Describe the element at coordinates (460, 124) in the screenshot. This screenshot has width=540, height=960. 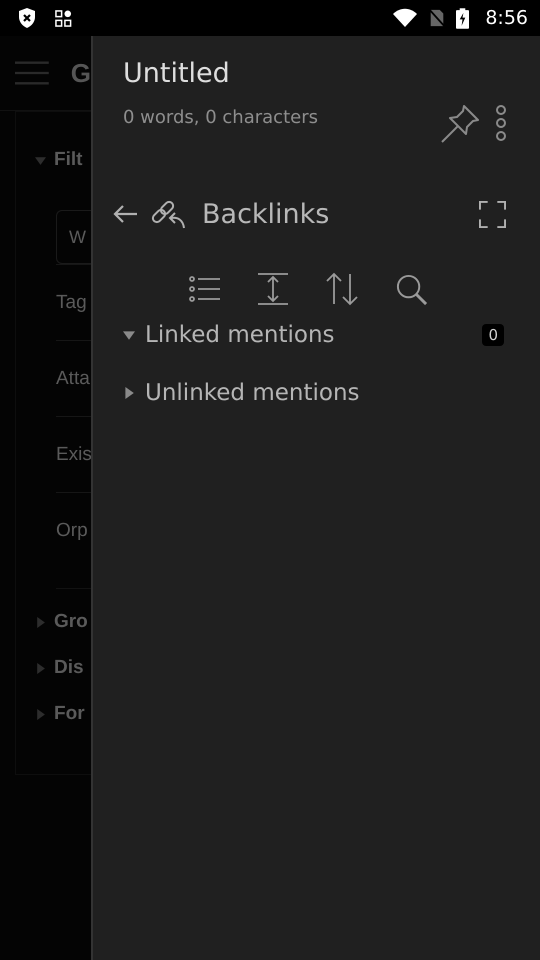
I see `pin-icon` at that location.